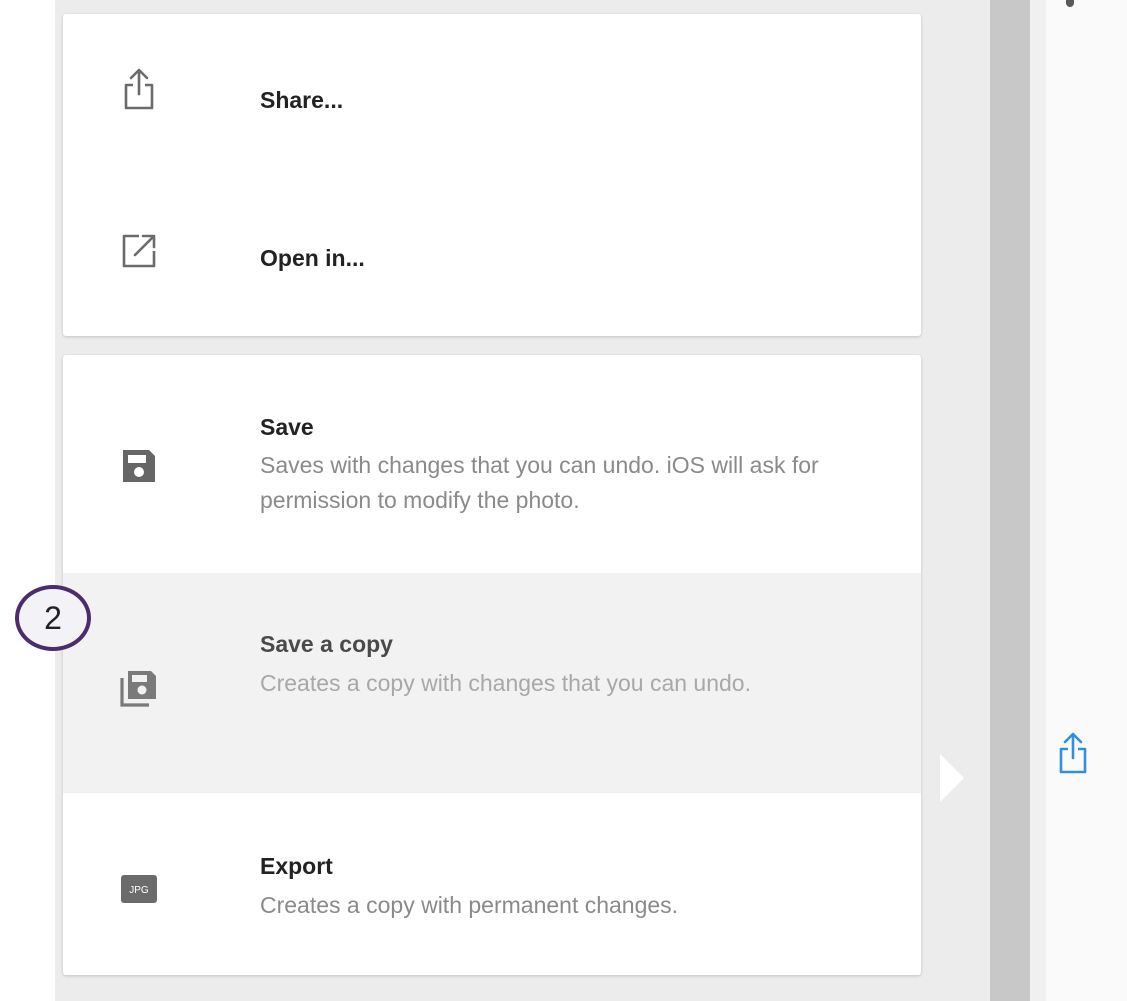 The height and width of the screenshot is (1001, 1127). I want to click on panel-divider-light, so click(1038, 500).